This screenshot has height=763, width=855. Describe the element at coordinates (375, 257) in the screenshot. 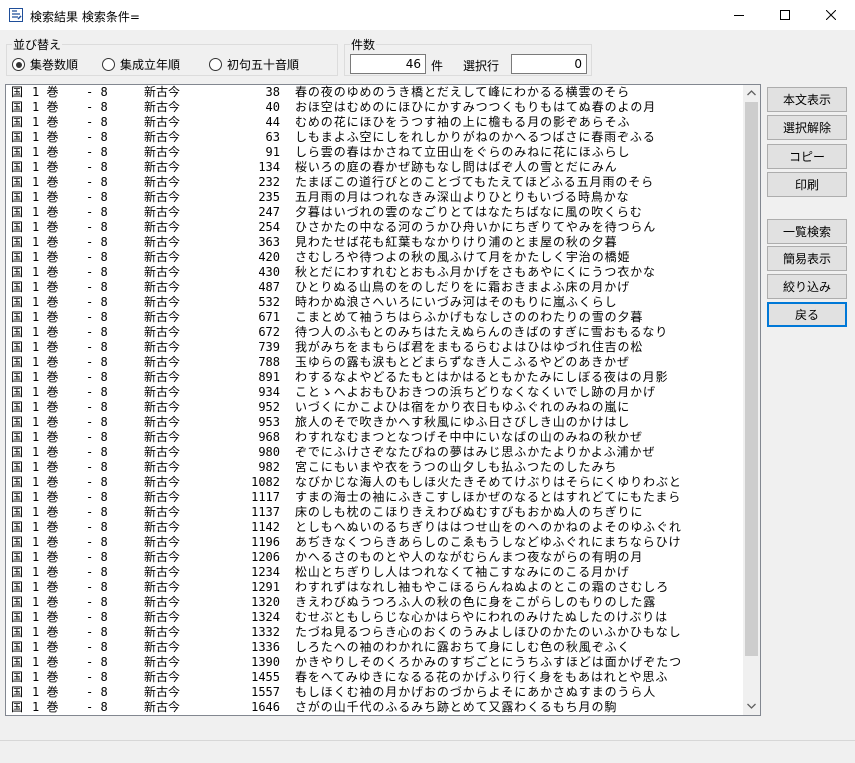

I see `result-row: 国 1 巻 - 8 新古今 420 さむしろや待つよの秋の風ふけて月をかたしく宇治の橋姫` at that location.